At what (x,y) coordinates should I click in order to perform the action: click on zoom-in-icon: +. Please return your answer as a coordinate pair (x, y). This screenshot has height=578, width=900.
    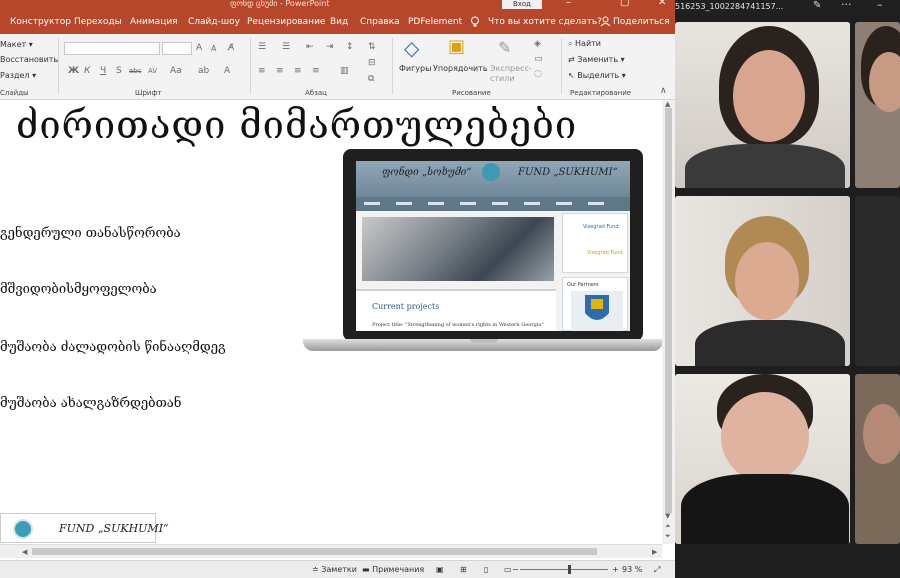
    Looking at the image, I should click on (615, 569).